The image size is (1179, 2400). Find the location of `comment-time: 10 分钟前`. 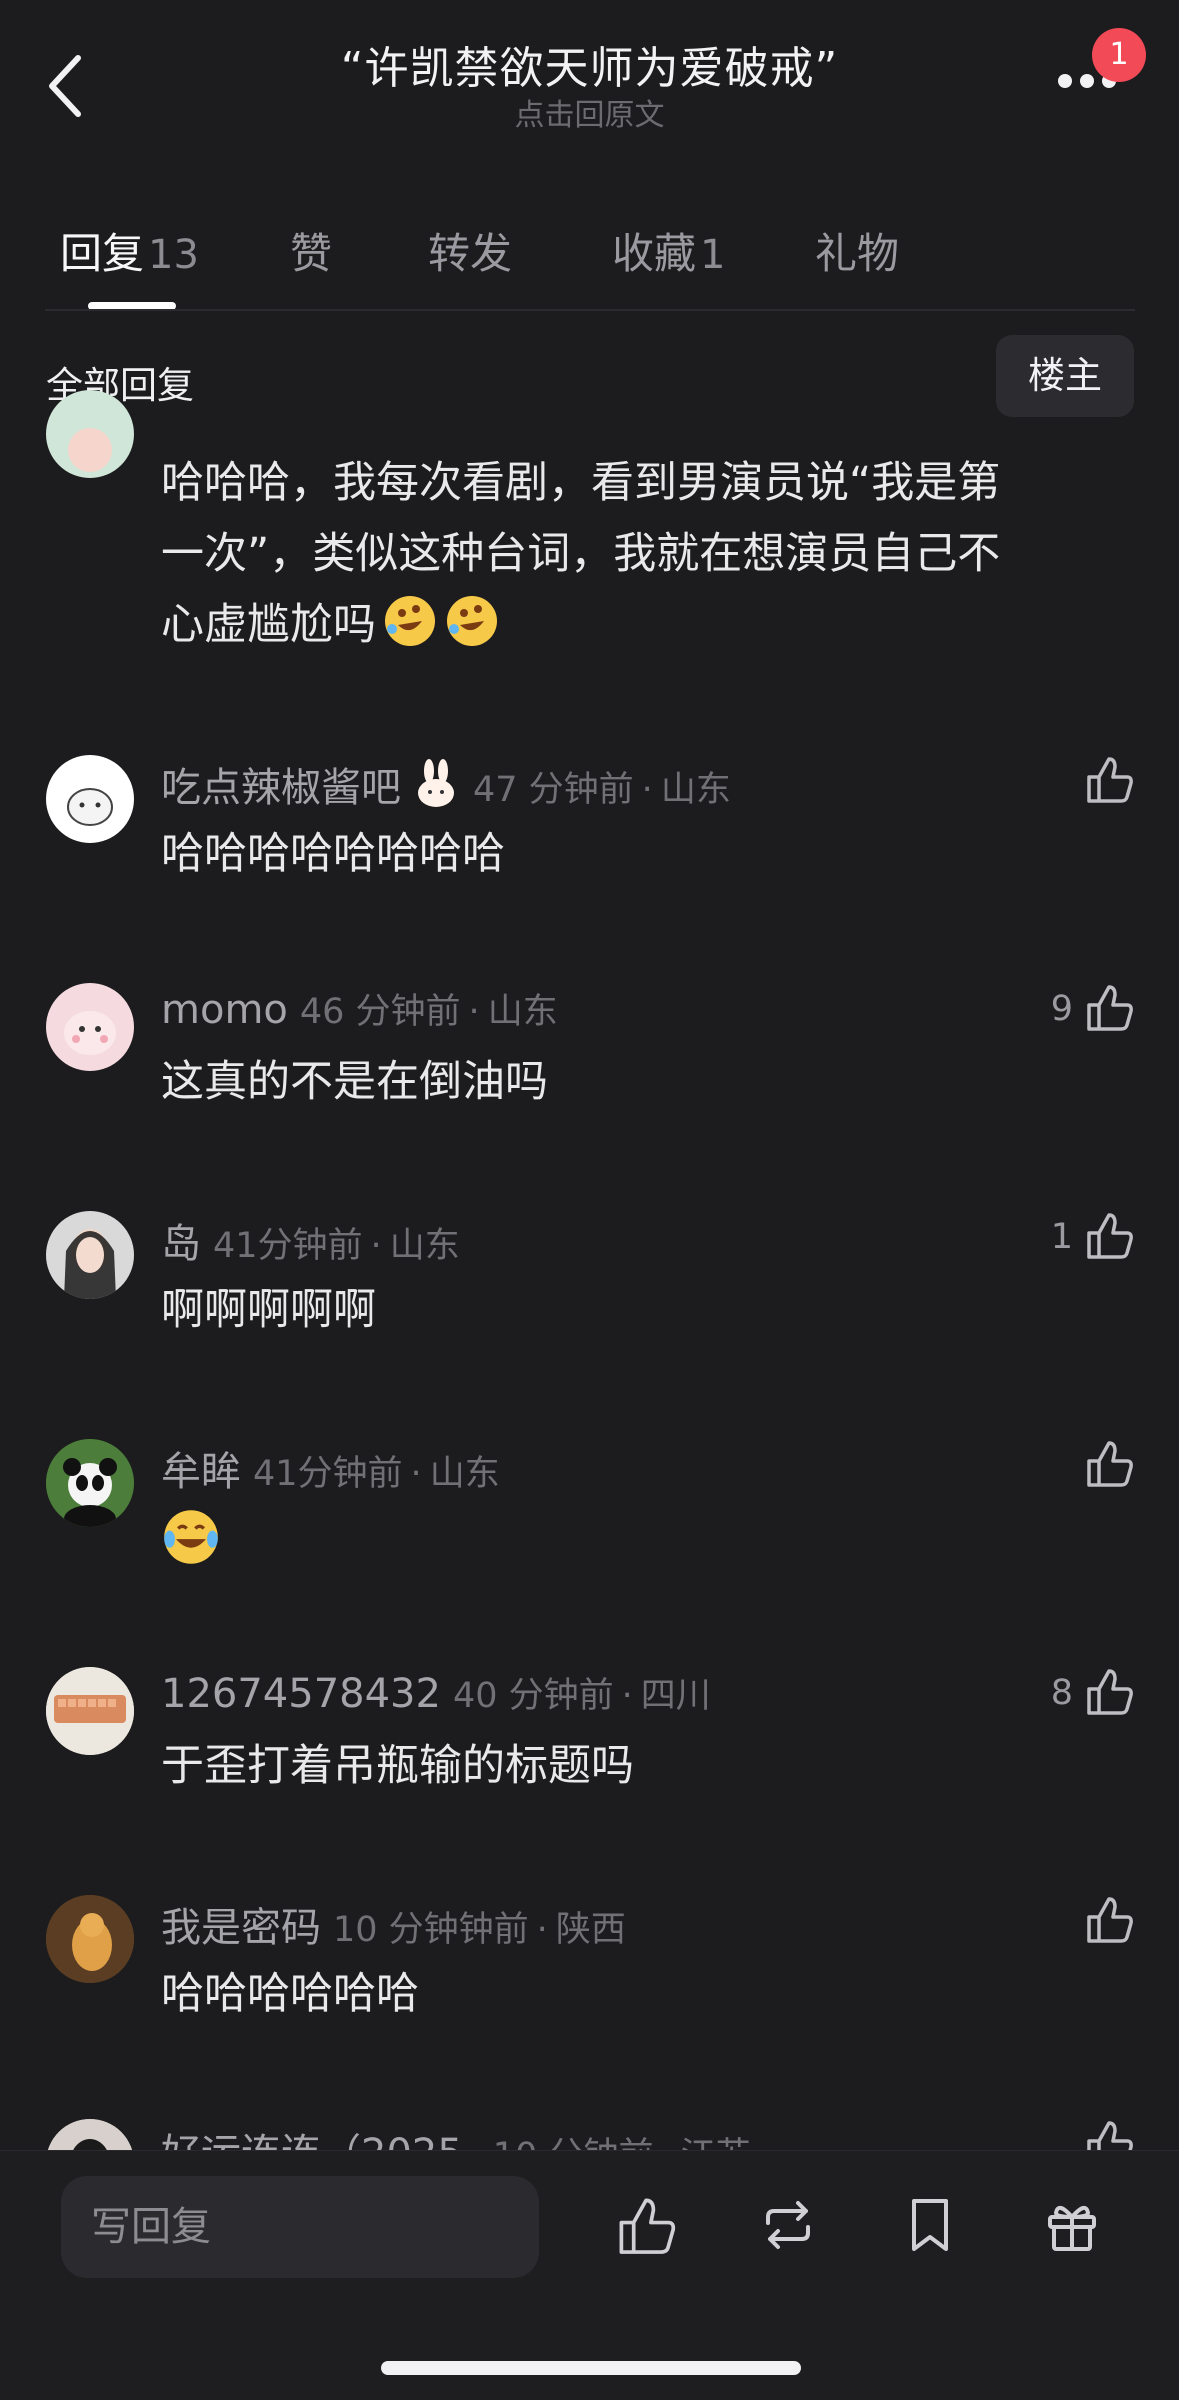

comment-time: 10 分钟前 is located at coordinates (573, 2143).